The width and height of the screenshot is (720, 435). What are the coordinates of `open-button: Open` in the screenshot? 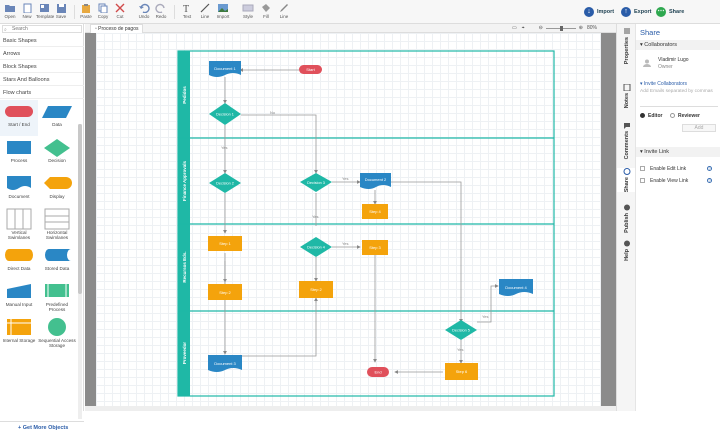 It's located at (10, 11).